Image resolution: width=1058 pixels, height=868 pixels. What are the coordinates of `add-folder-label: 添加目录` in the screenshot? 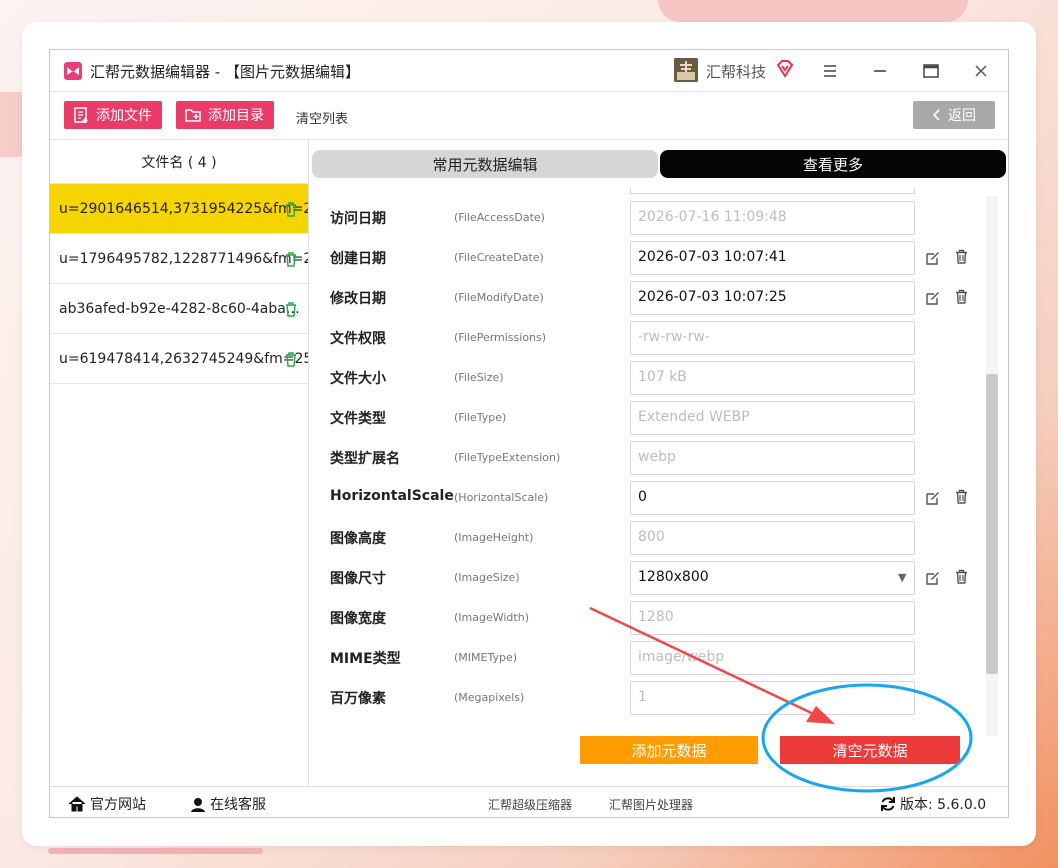 It's located at (236, 116).